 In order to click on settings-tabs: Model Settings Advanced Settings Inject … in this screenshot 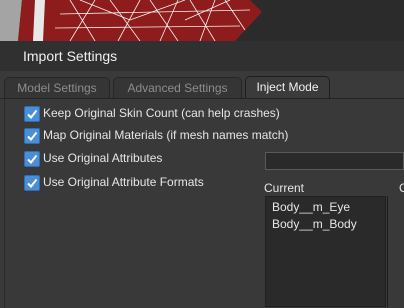, I will do `click(202, 84)`.